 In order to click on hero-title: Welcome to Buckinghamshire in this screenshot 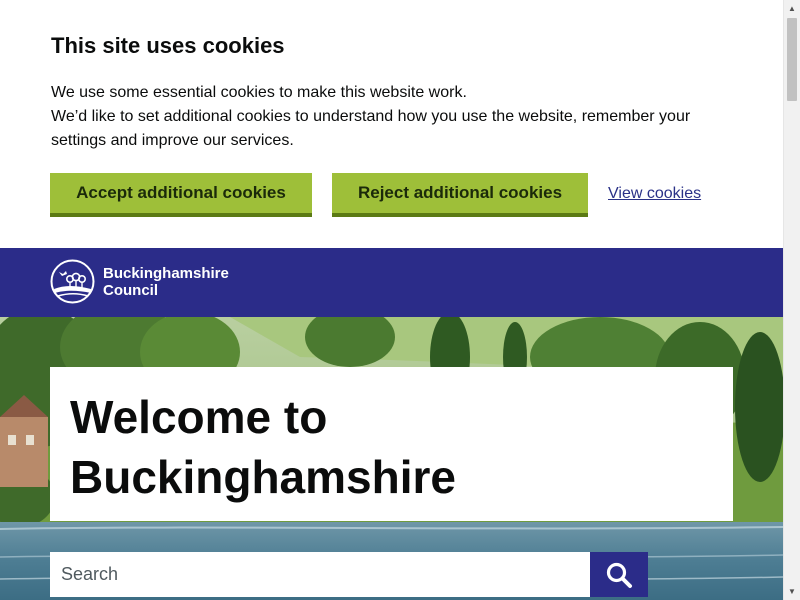, I will do `click(263, 447)`.